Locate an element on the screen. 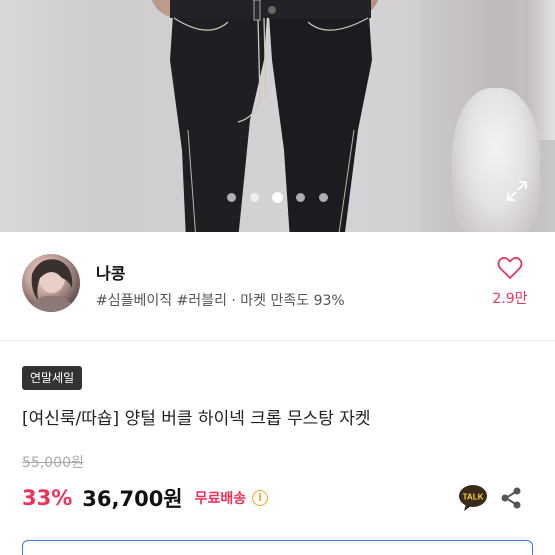 The height and width of the screenshot is (555, 555). original-price: 55,000원 is located at coordinates (53, 463).